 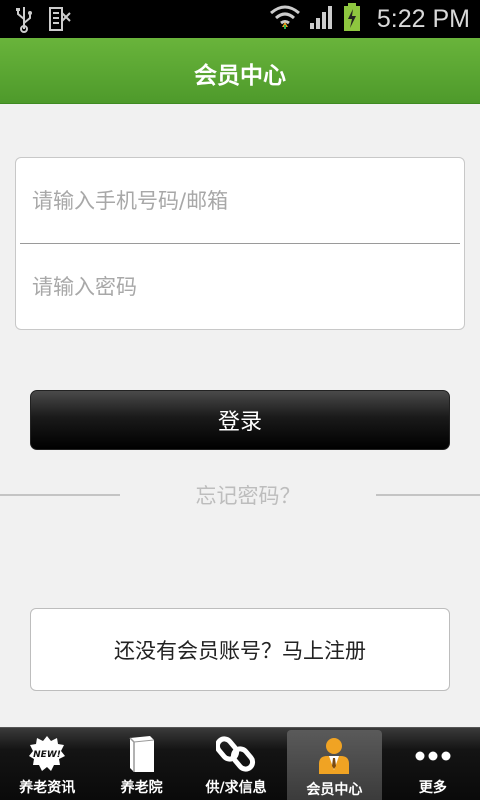 I want to click on link-icon, so click(x=236, y=754).